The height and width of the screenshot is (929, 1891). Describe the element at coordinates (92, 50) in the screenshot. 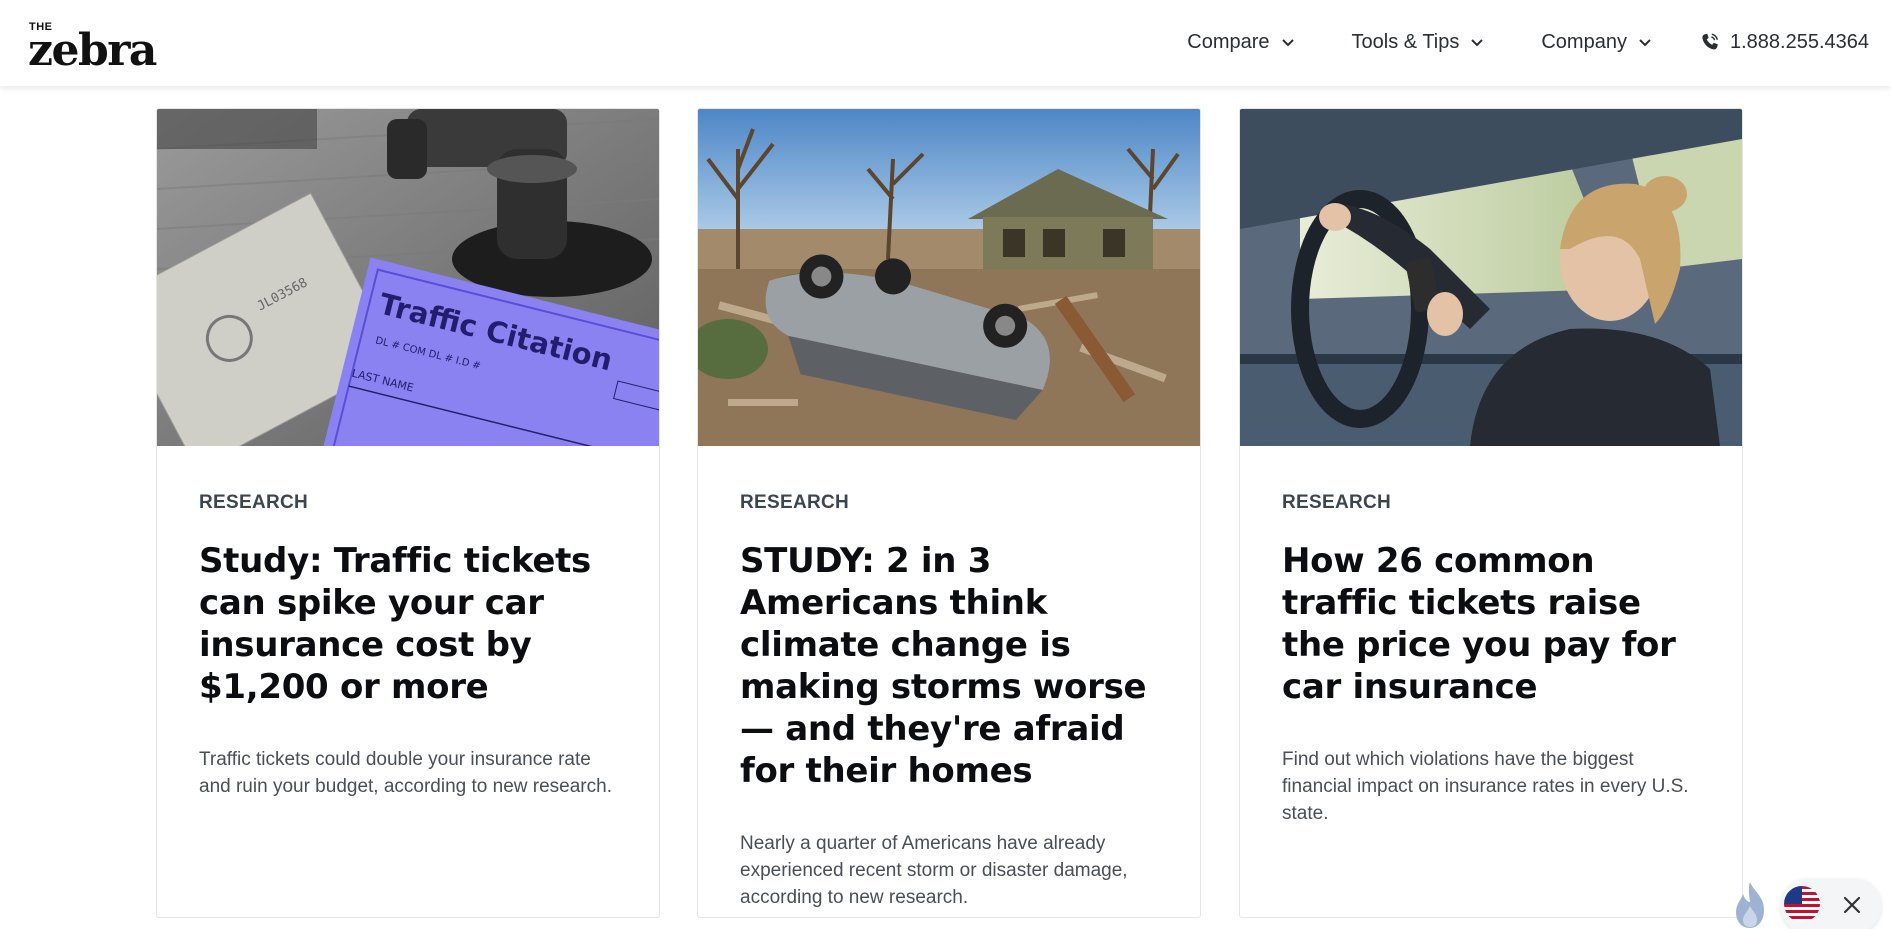

I see `logo-wordmark: zebra` at that location.